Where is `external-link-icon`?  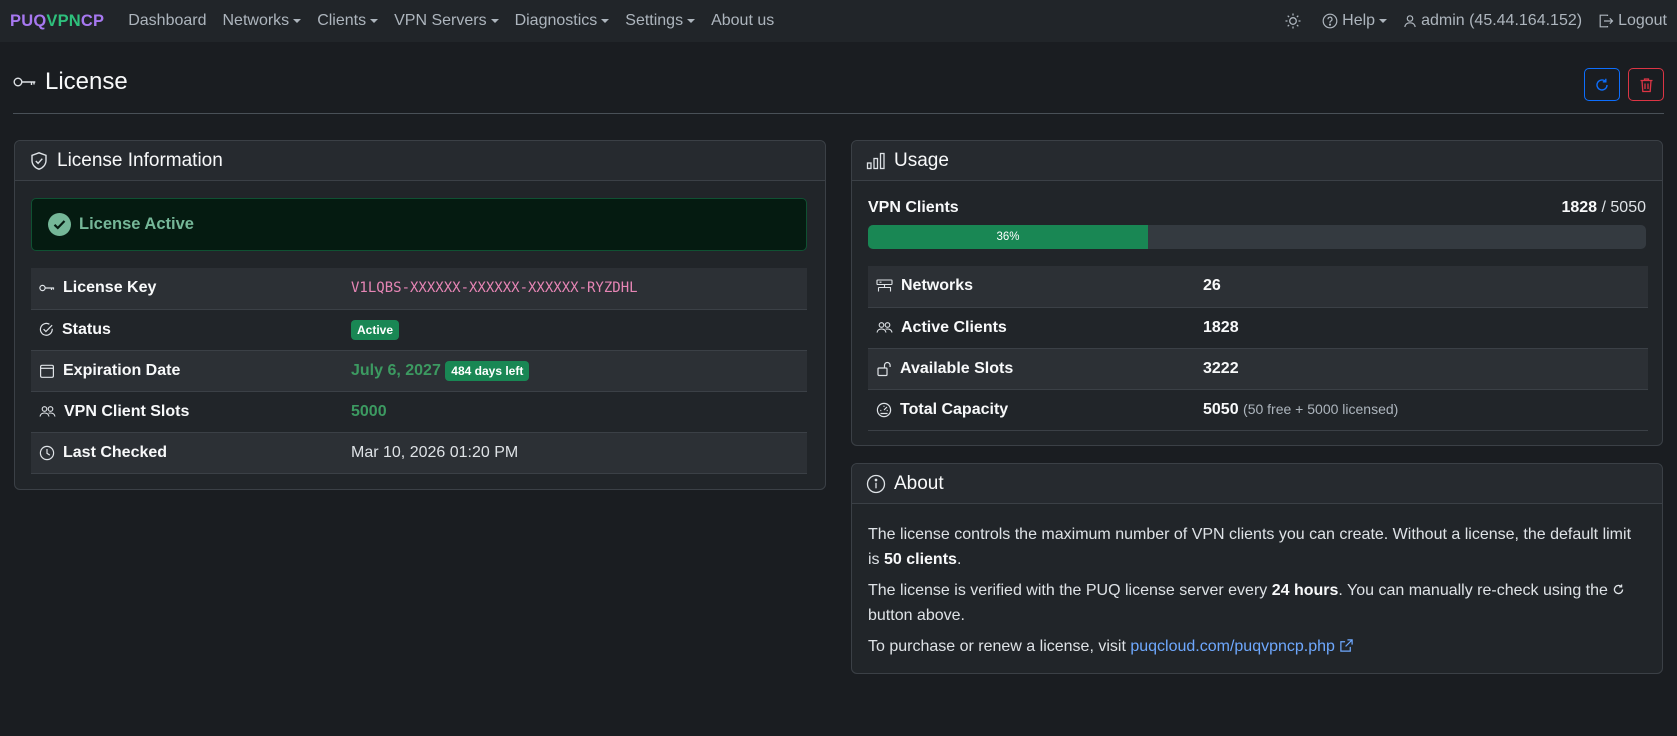 external-link-icon is located at coordinates (1347, 645).